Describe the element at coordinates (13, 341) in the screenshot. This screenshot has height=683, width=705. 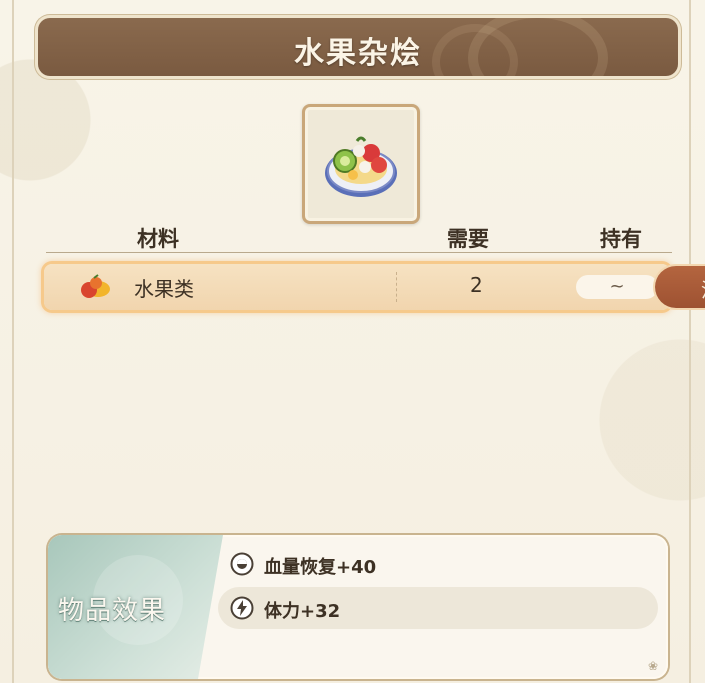
I see `frame-border-left` at that location.